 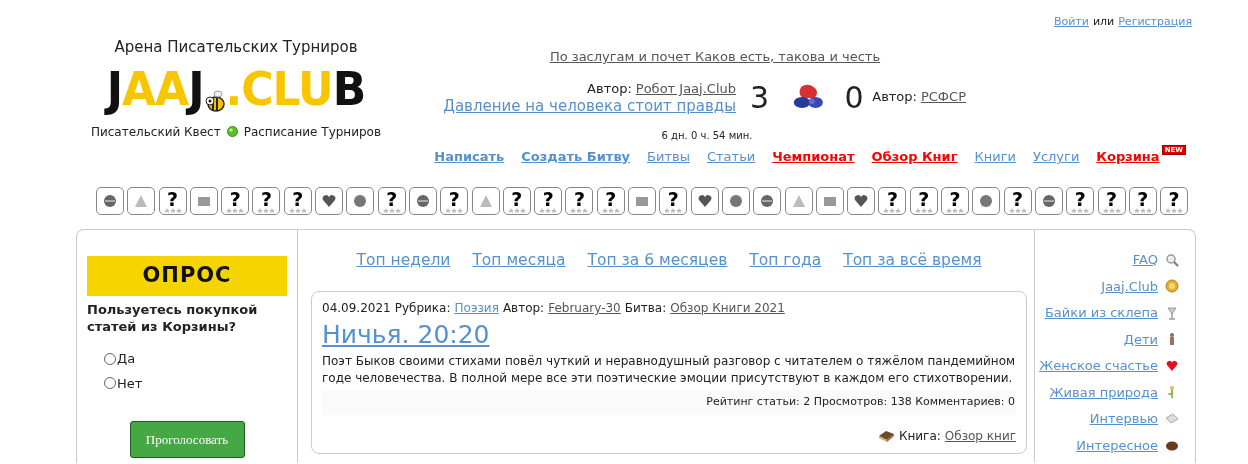 I want to click on book-link: Обзор книг, so click(x=980, y=435).